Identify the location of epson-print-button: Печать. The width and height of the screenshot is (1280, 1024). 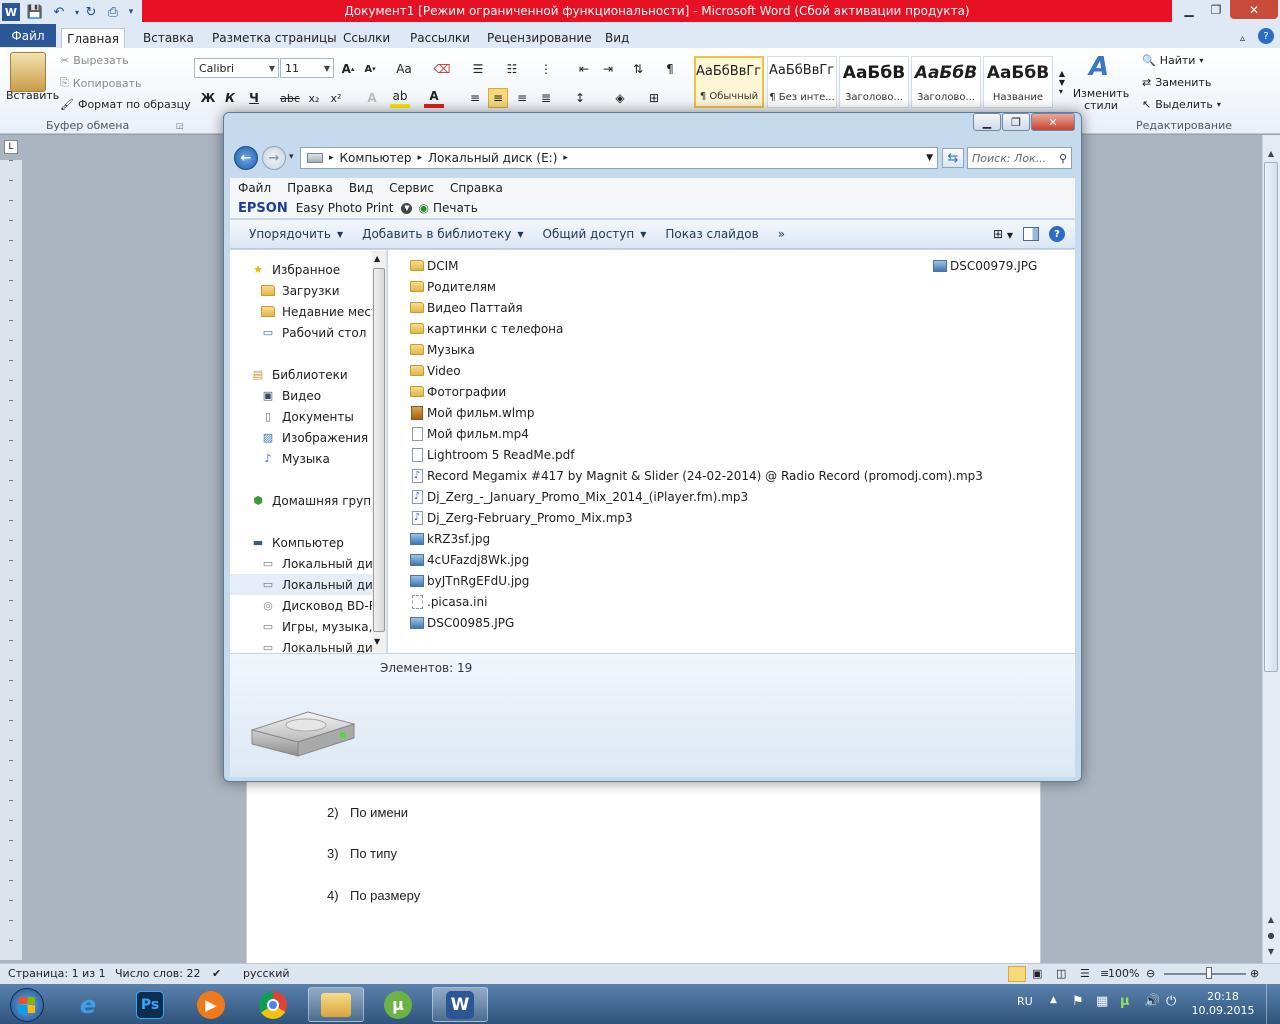
(455, 208).